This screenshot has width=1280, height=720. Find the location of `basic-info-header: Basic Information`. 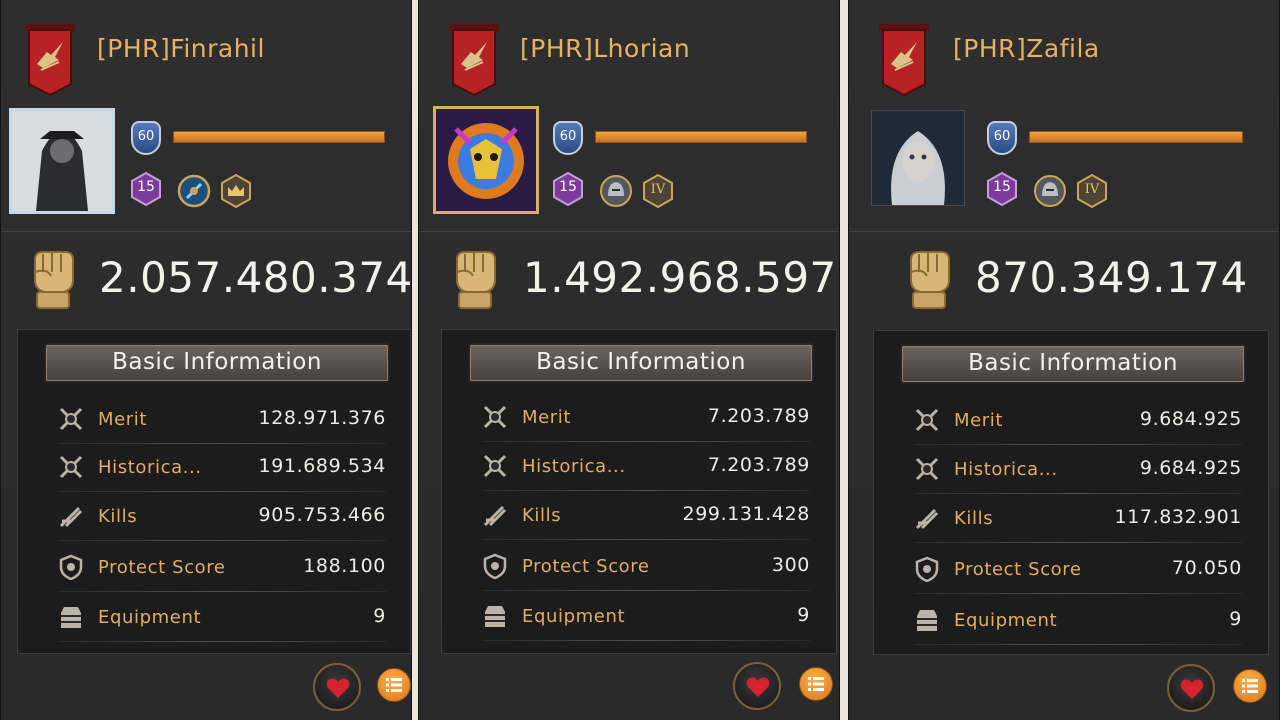

basic-info-header: Basic Information is located at coordinates (641, 363).